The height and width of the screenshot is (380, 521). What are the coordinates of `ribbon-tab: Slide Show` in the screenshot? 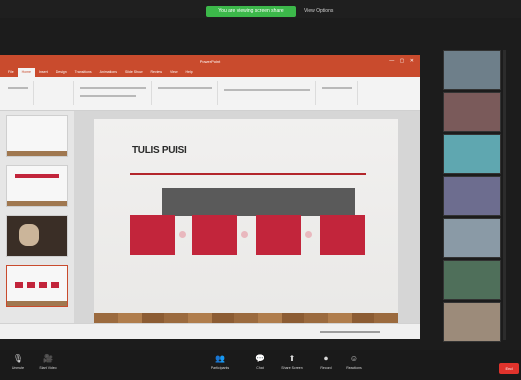 It's located at (134, 72).